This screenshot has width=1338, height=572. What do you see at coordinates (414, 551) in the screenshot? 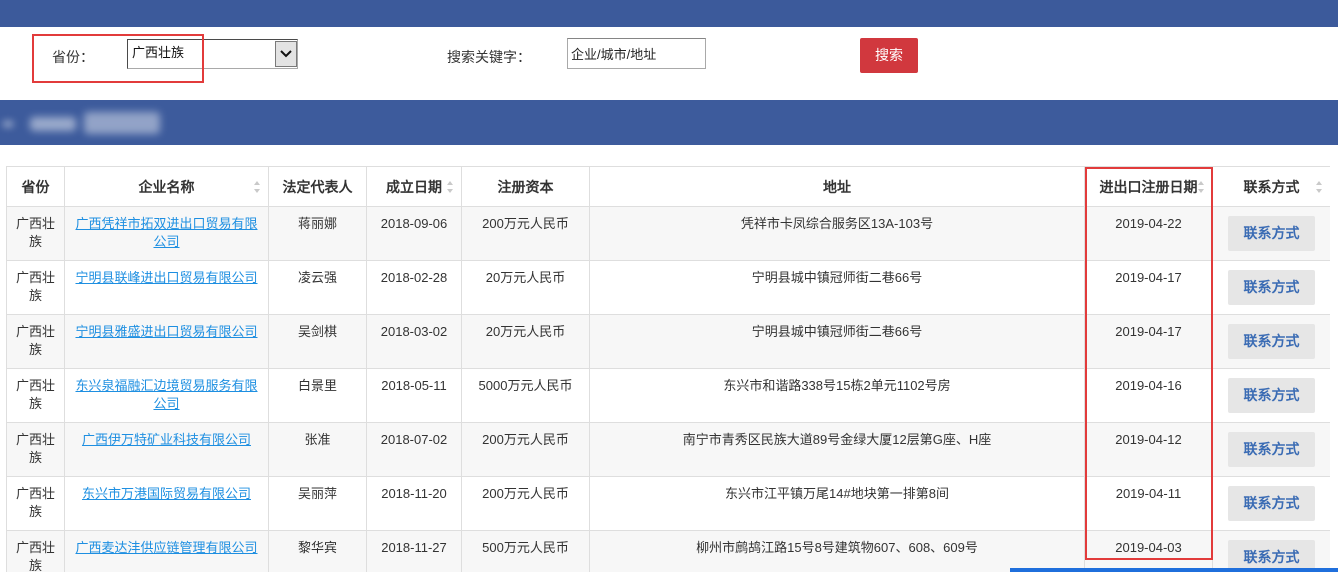
I see `cell-founded-date: 2018-11-27` at bounding box center [414, 551].